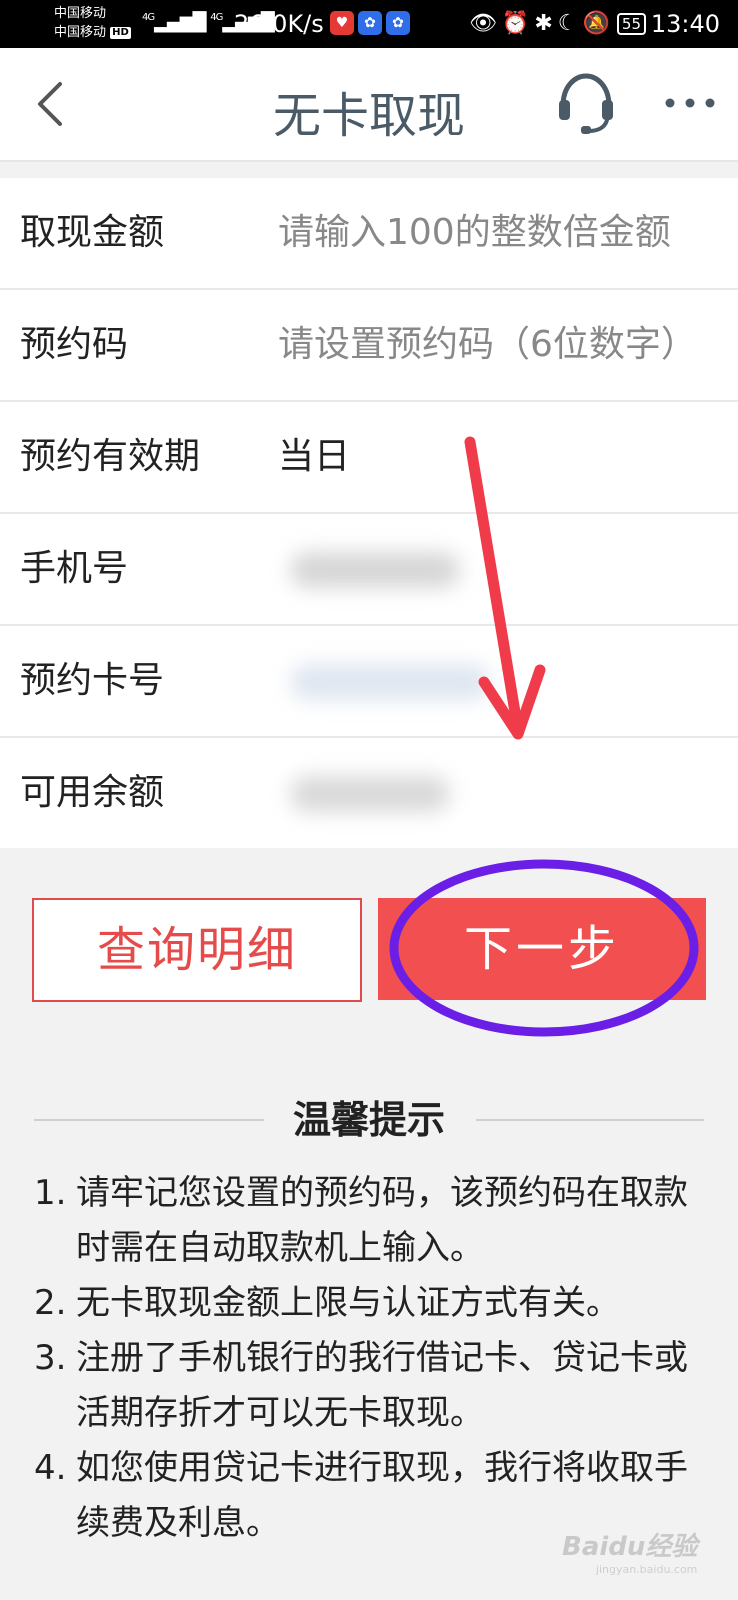 Image resolution: width=738 pixels, height=1600 pixels. I want to click on balance-value-redacted, so click(370, 794).